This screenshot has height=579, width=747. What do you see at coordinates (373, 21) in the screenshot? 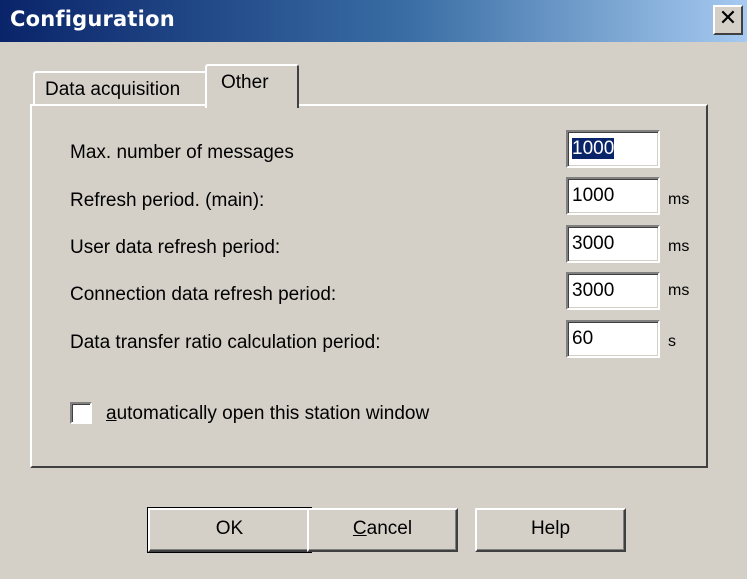
I see `title-bar: Configuration ✕` at bounding box center [373, 21].